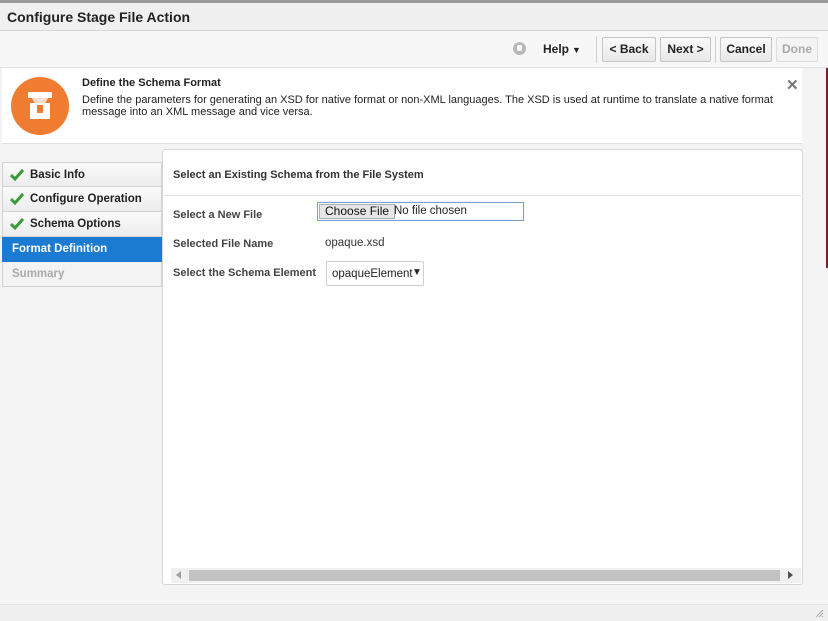 The width and height of the screenshot is (828, 621). What do you see at coordinates (40, 106) in the screenshot?
I see `schema-format-icon` at bounding box center [40, 106].